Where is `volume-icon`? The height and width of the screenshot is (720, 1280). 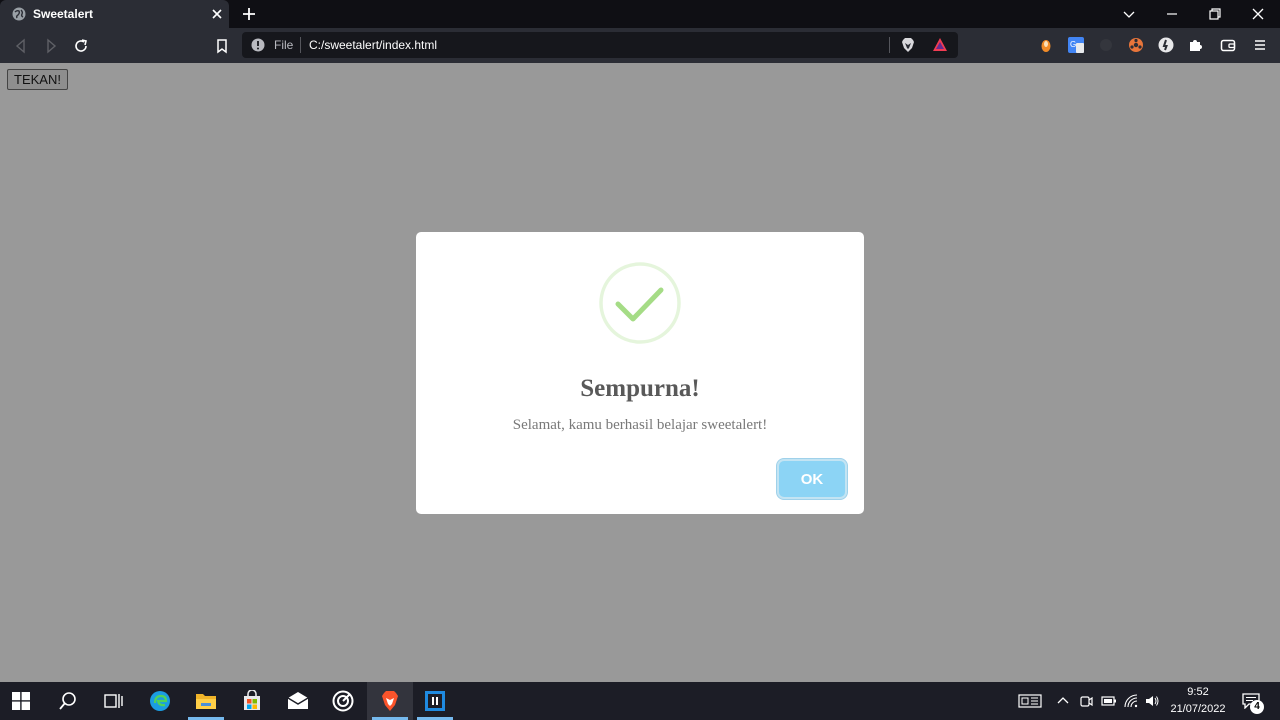 volume-icon is located at coordinates (1152, 701).